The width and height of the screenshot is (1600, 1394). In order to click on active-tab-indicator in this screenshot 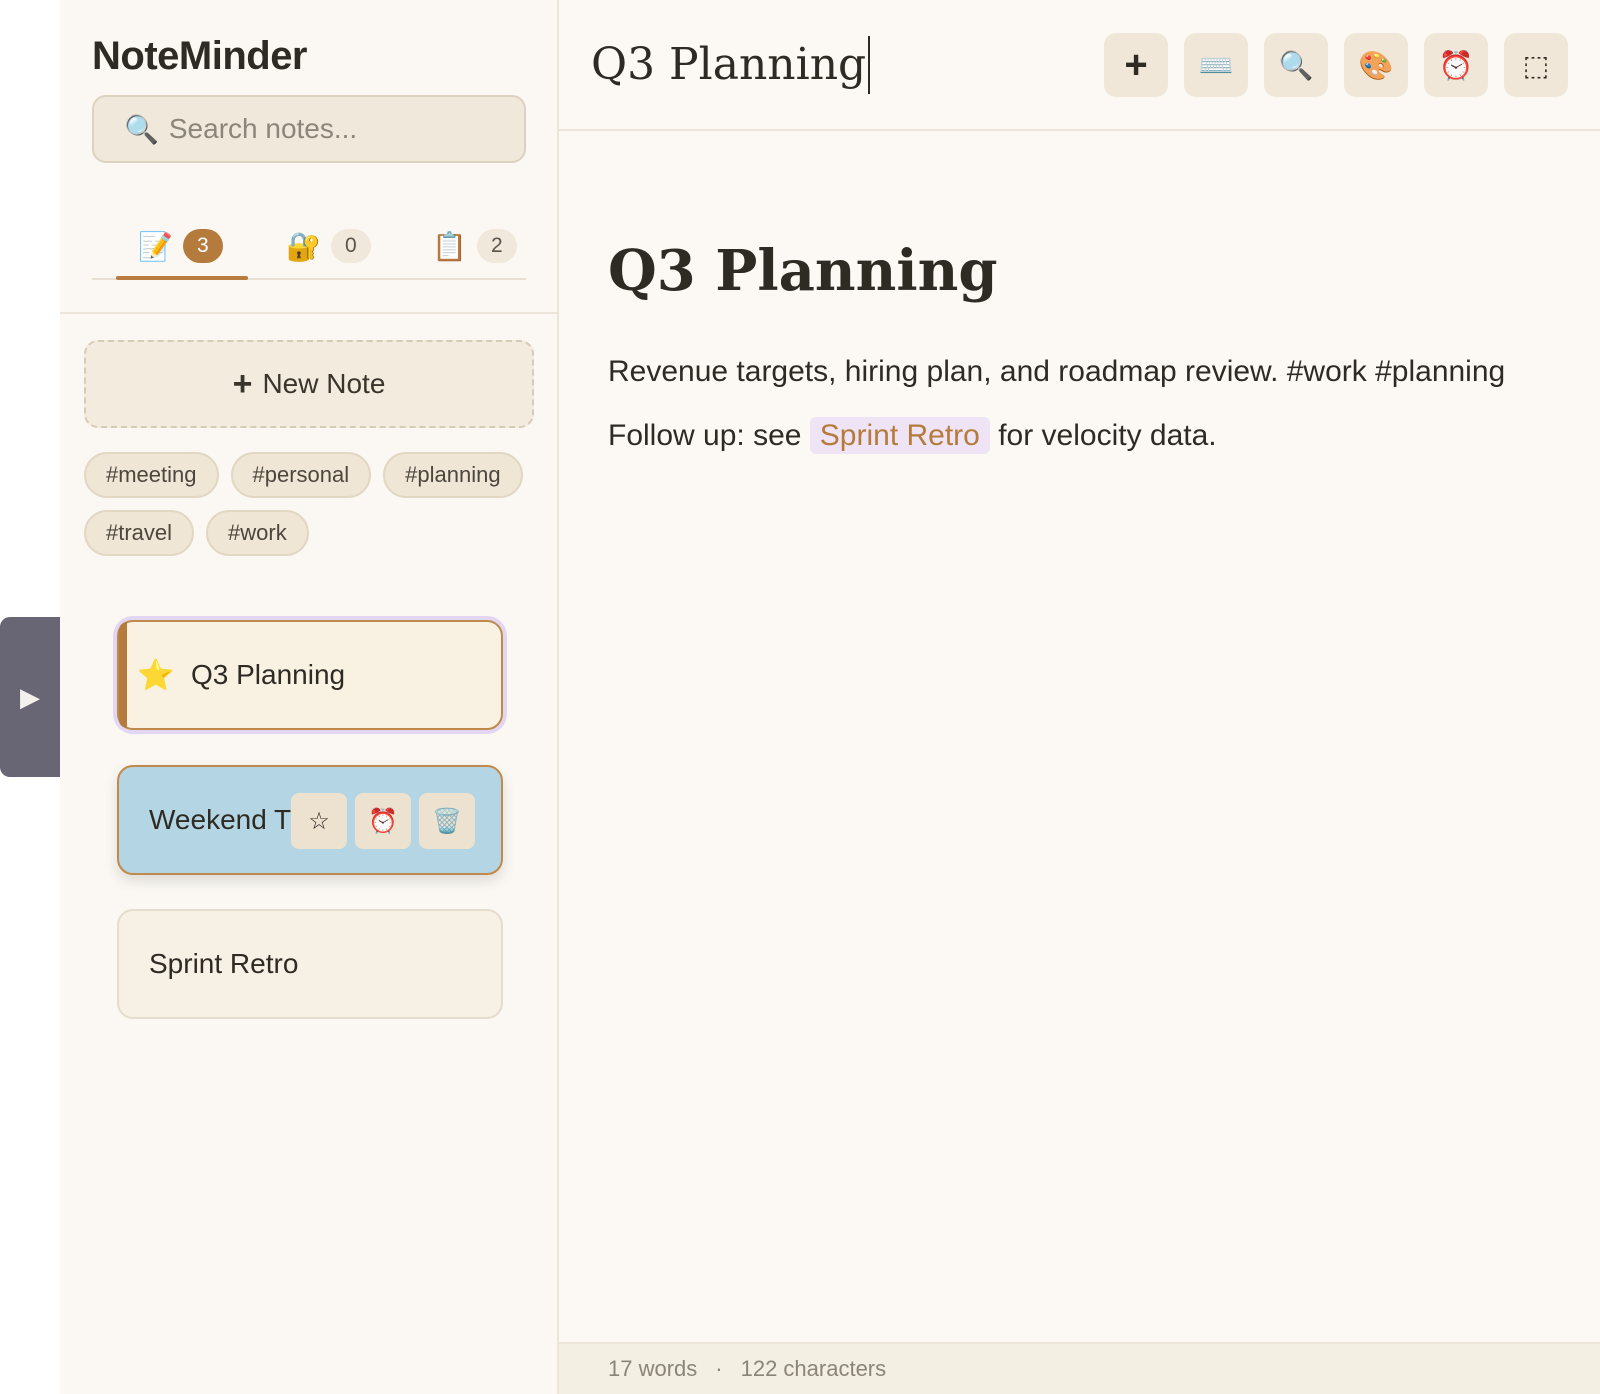, I will do `click(182, 278)`.